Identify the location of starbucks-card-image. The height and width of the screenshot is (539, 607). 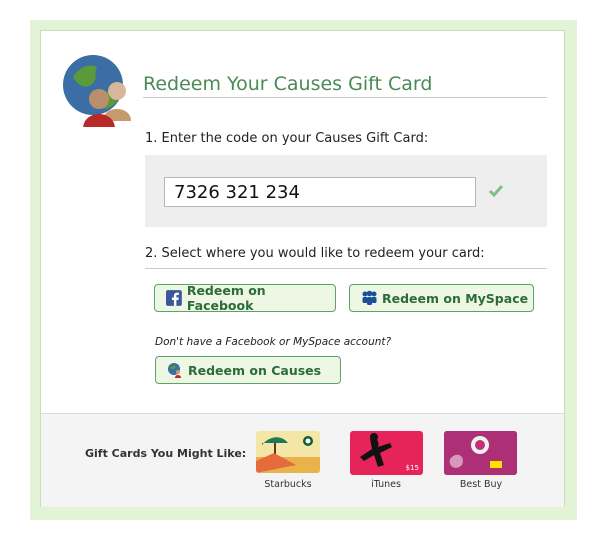
(288, 452).